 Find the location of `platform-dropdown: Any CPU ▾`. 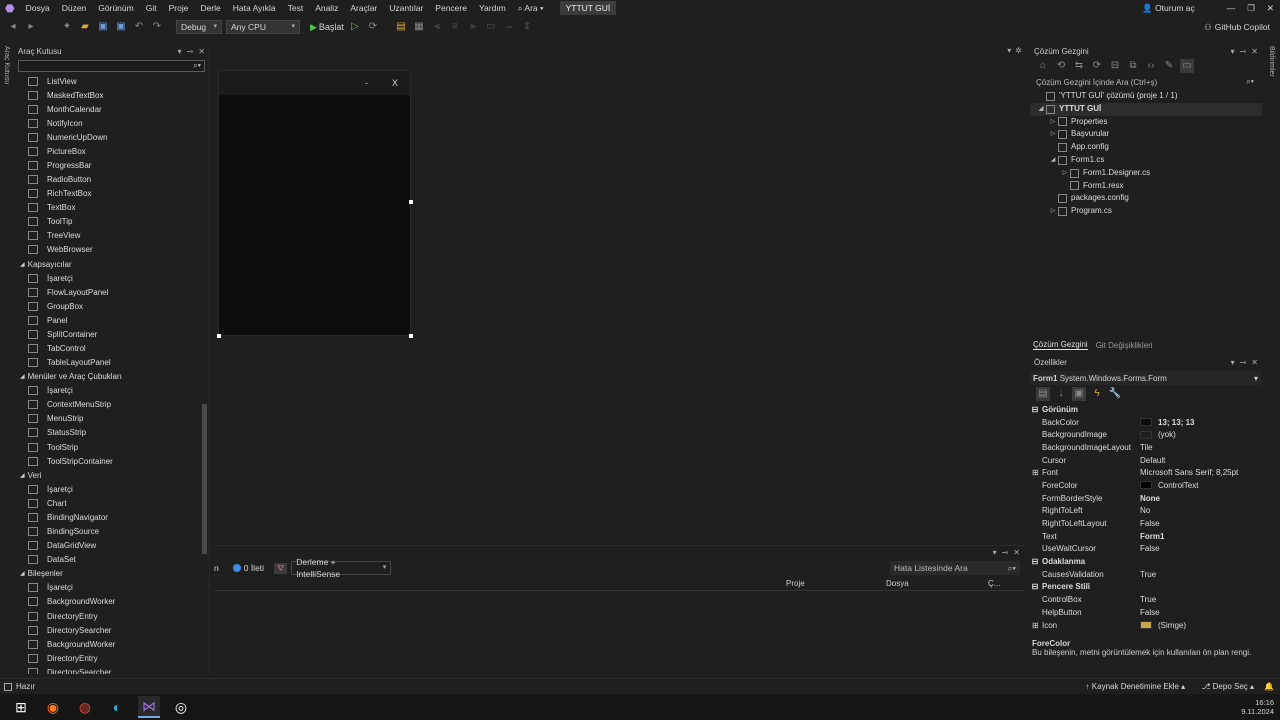

platform-dropdown: Any CPU ▾ is located at coordinates (263, 27).